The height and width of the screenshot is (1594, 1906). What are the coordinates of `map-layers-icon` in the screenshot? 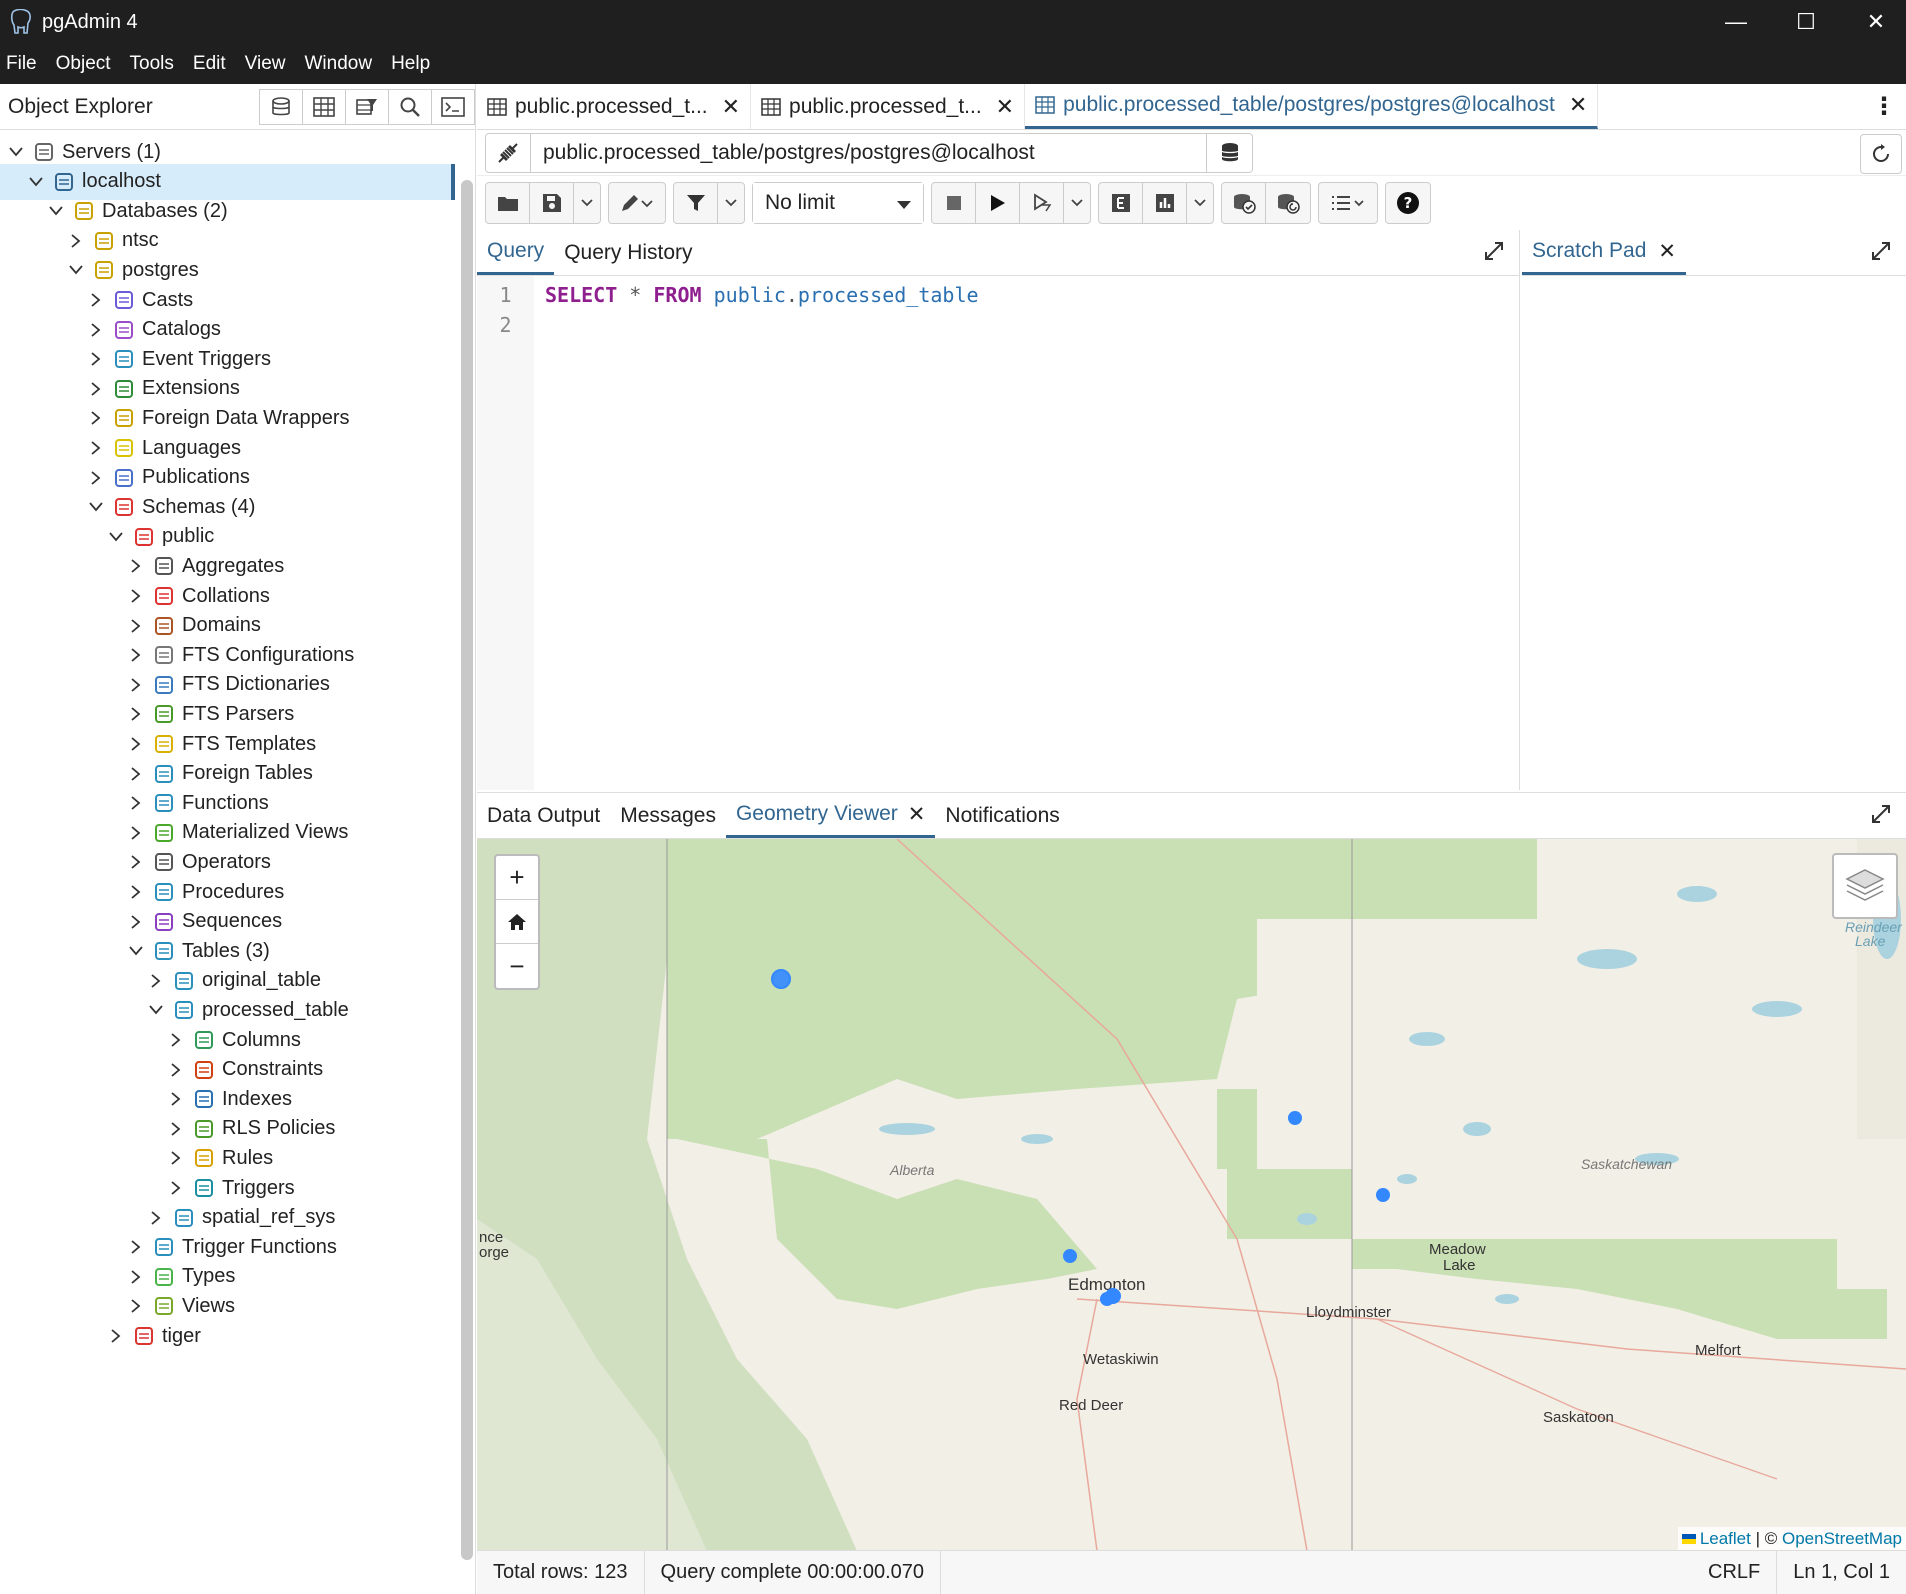 It's located at (1865, 886).